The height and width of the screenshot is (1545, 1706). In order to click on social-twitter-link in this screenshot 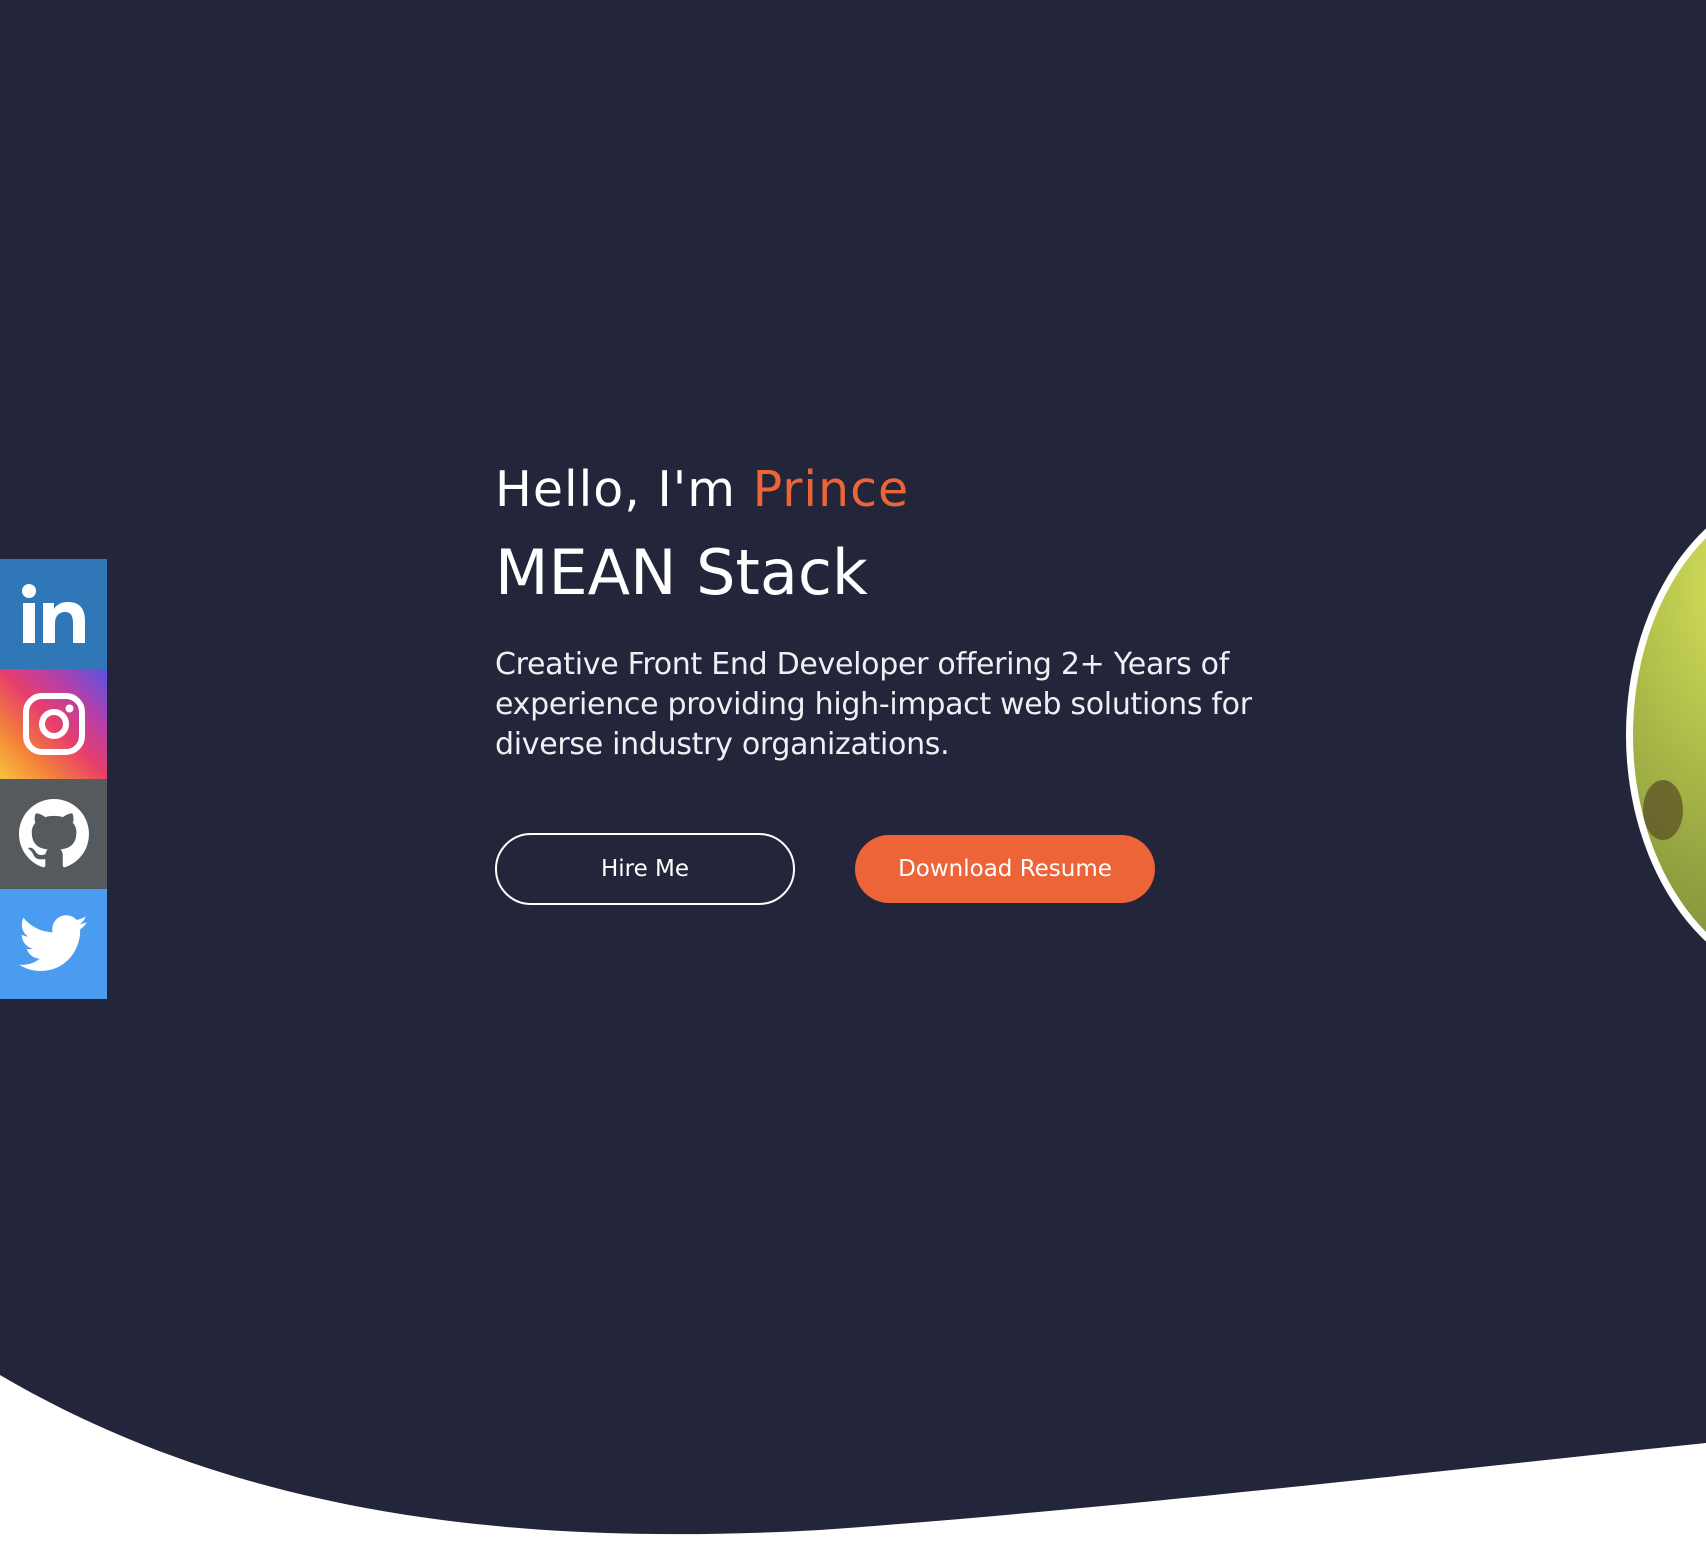, I will do `click(53, 944)`.